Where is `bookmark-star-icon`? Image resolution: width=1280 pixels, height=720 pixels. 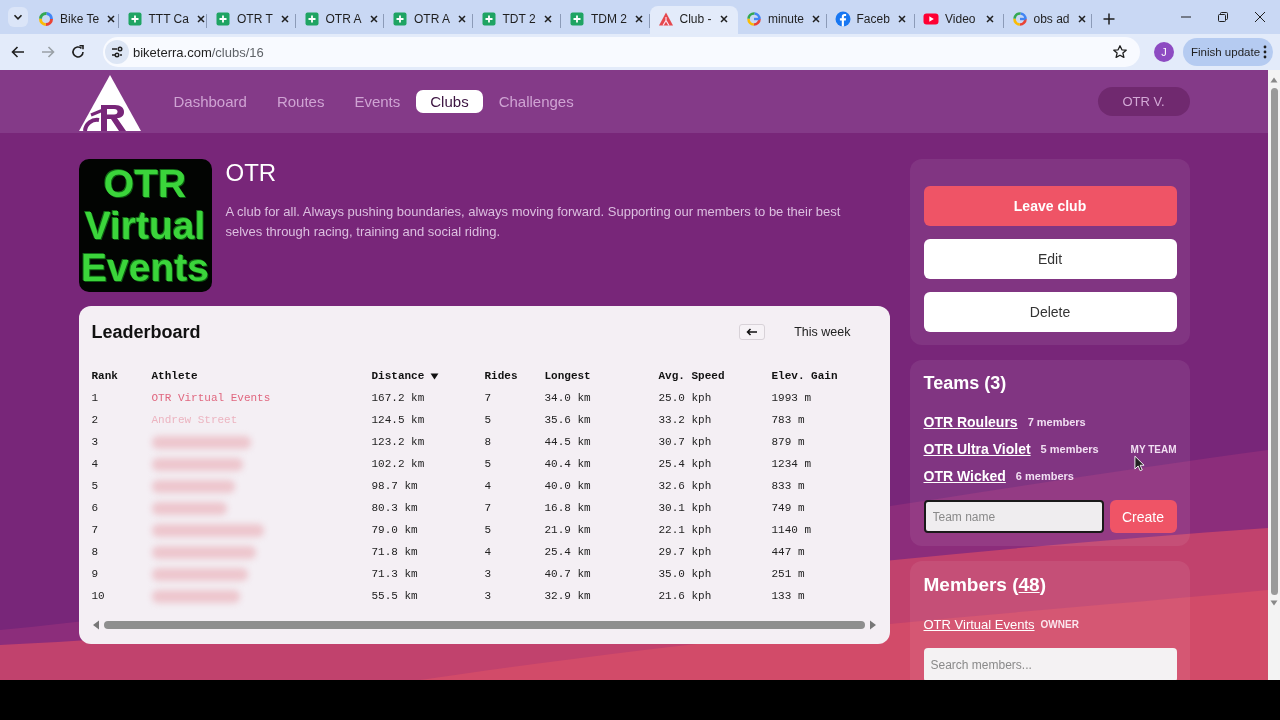
bookmark-star-icon is located at coordinates (1120, 52).